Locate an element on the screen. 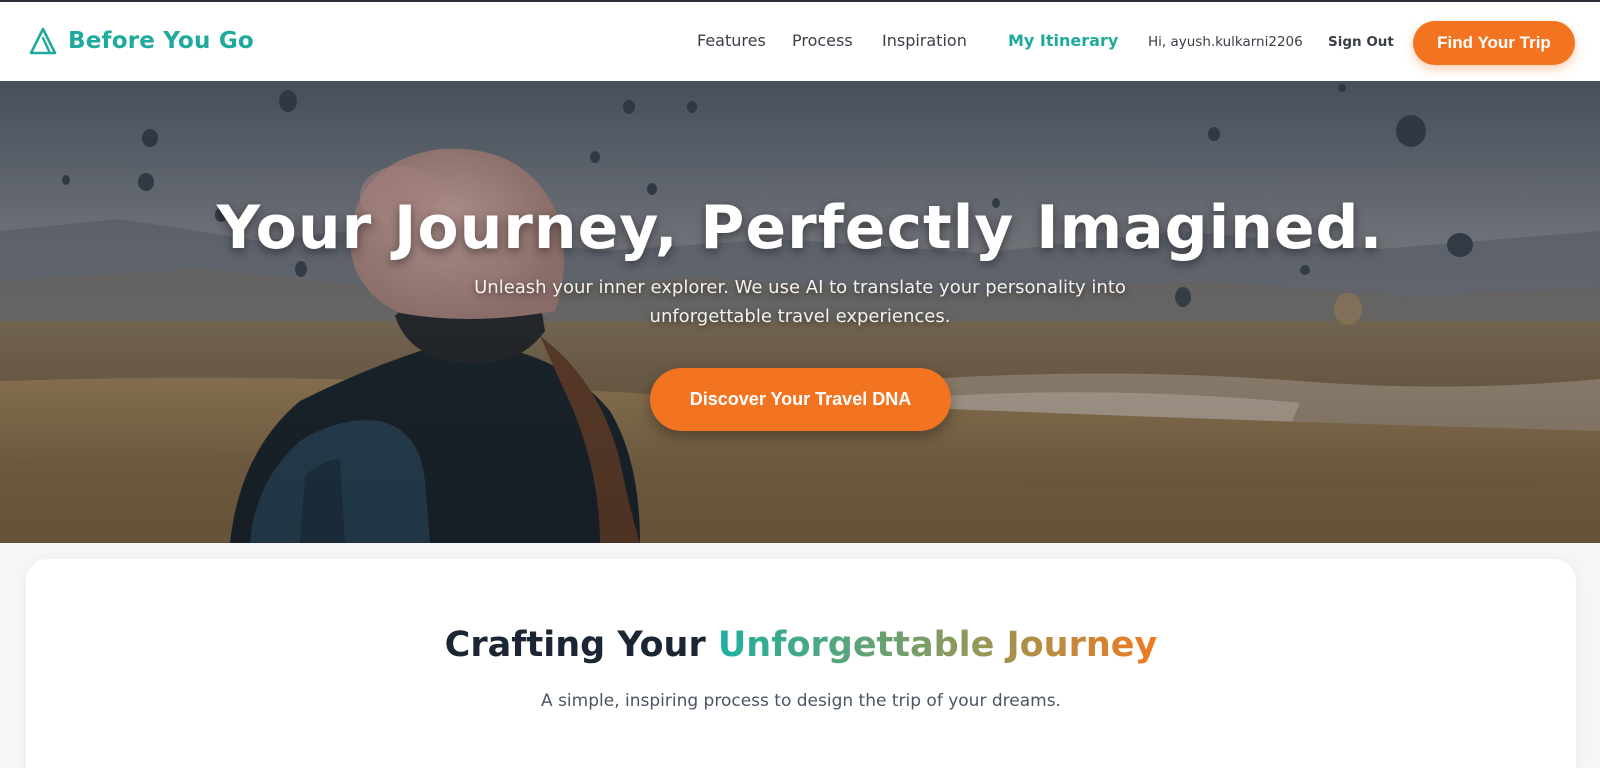 The height and width of the screenshot is (768, 1600). hero-title: Your Journey, Perfectly Imagined. is located at coordinates (800, 228).